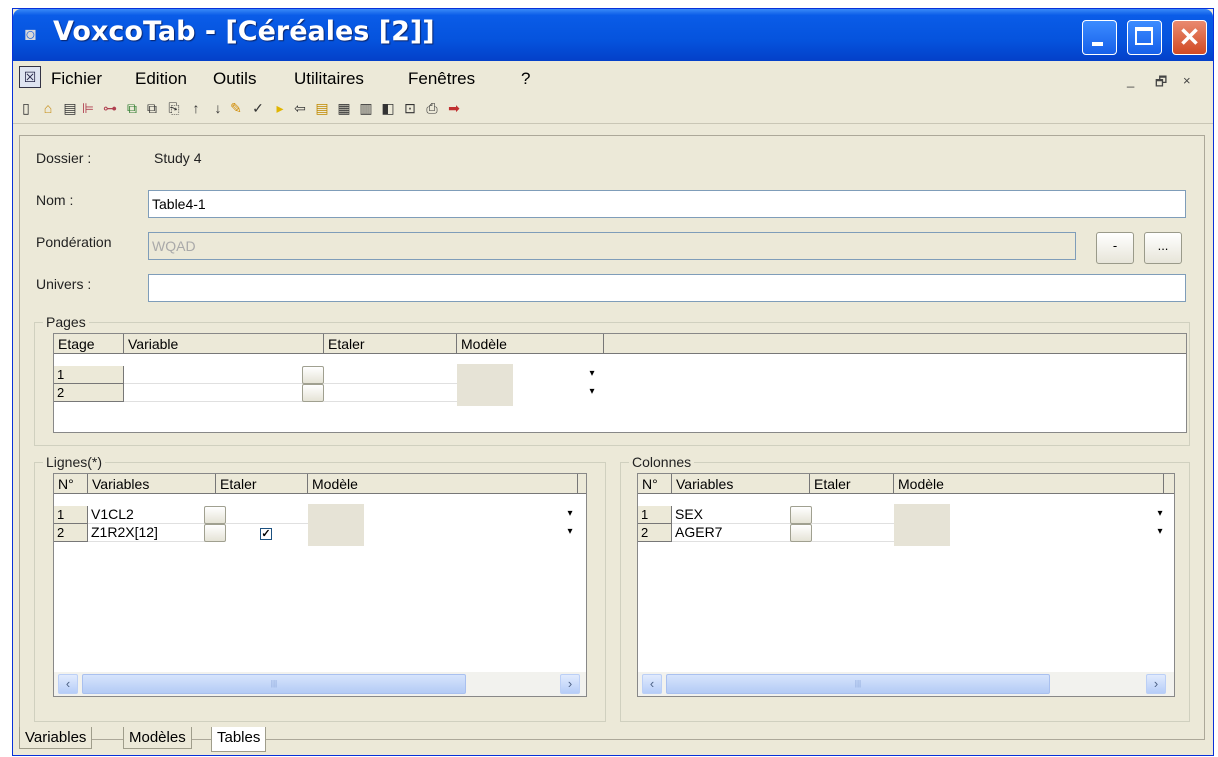 This screenshot has width=1218, height=757. I want to click on title-bar: ◙ VoxcoTab - [Céréales [2]] ✕, so click(613, 35).